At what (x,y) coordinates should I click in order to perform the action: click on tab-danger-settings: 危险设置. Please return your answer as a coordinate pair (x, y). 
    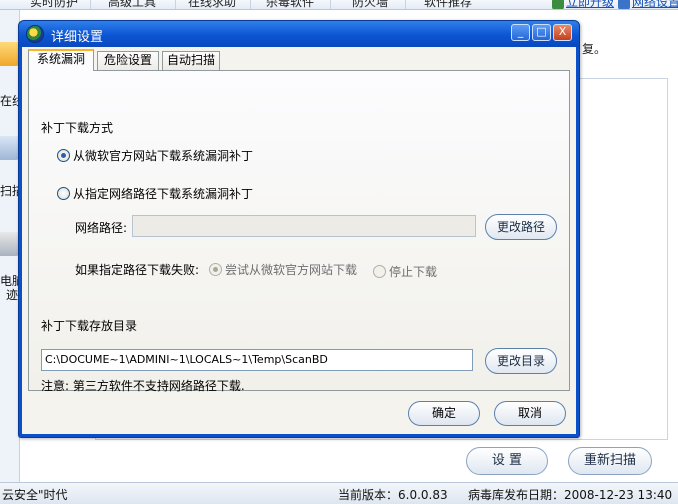
    Looking at the image, I should click on (128, 60).